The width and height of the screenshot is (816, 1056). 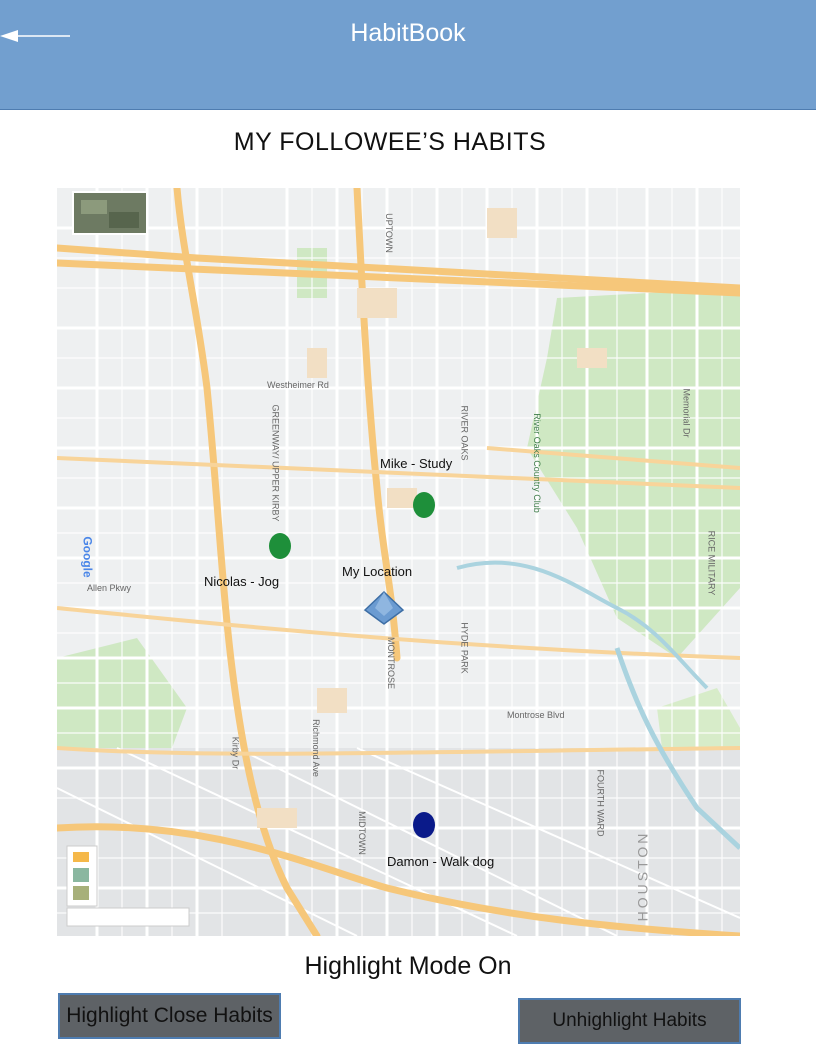 What do you see at coordinates (388, 233) in the screenshot?
I see `street-label: UPTOWN` at bounding box center [388, 233].